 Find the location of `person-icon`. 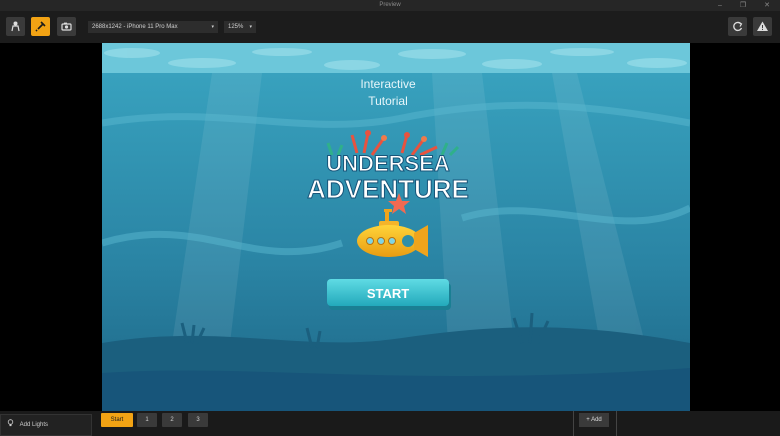

person-icon is located at coordinates (15, 26).